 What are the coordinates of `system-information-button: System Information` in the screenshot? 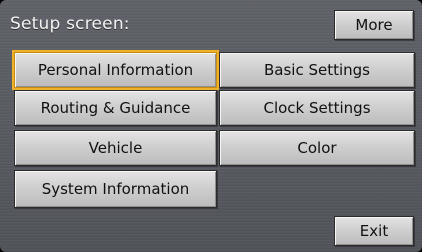 It's located at (115, 189).